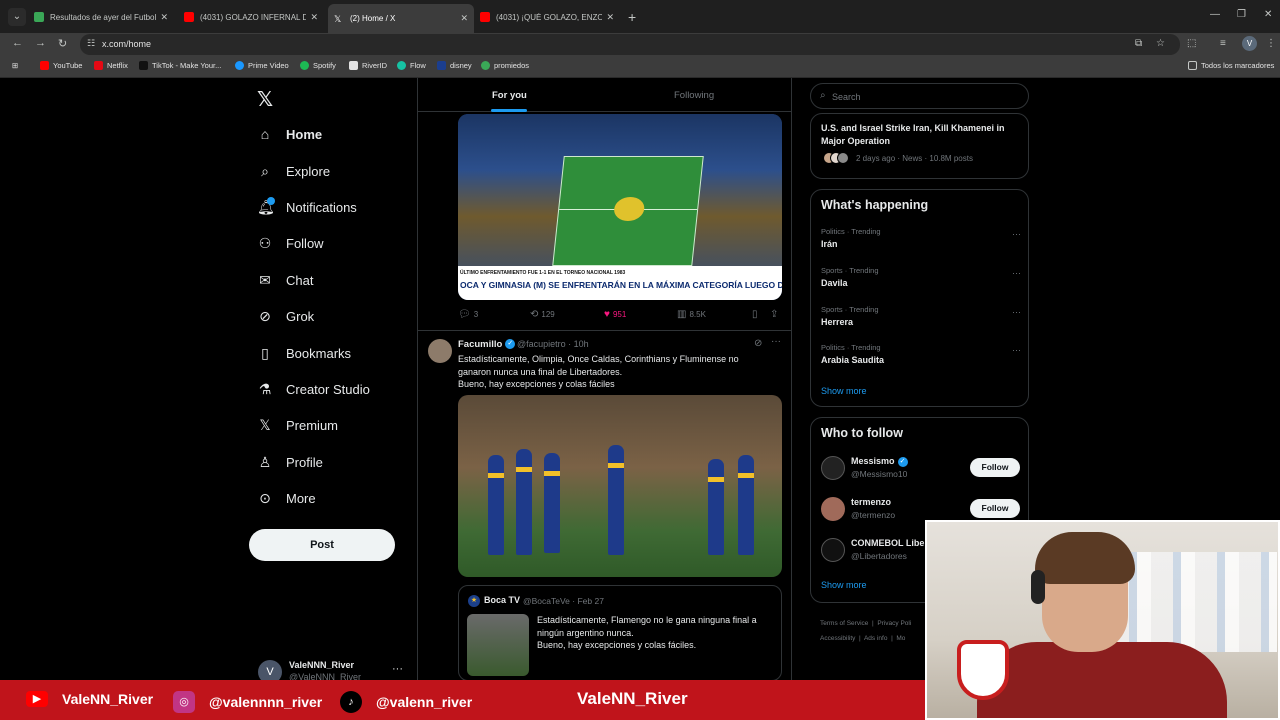 The height and width of the screenshot is (720, 1280). Describe the element at coordinates (17, 43) in the screenshot. I see `back-icon: ←` at that location.